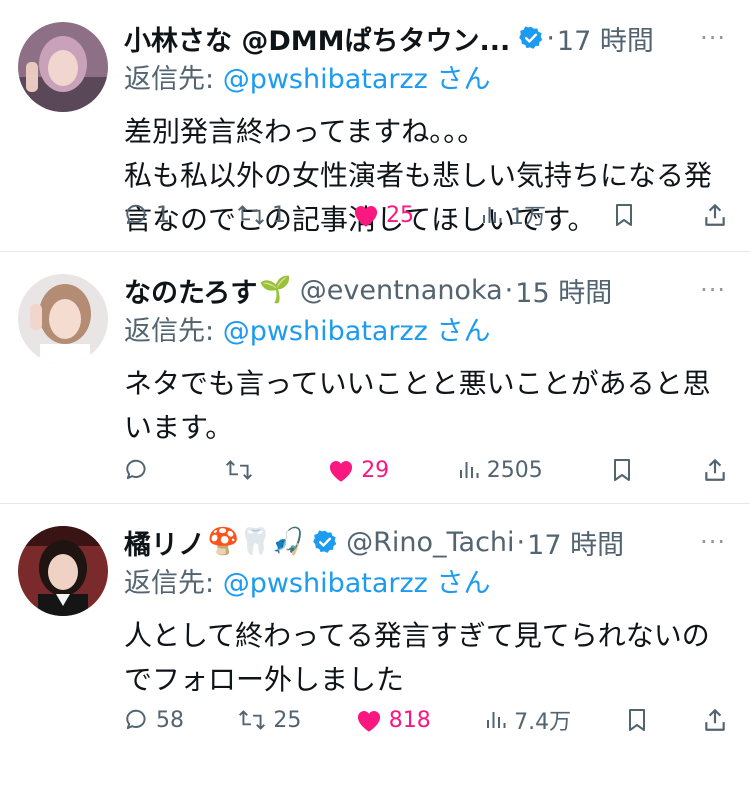 This screenshot has height=802, width=750. Describe the element at coordinates (409, 720) in the screenshot. I see `like-count: 818` at that location.